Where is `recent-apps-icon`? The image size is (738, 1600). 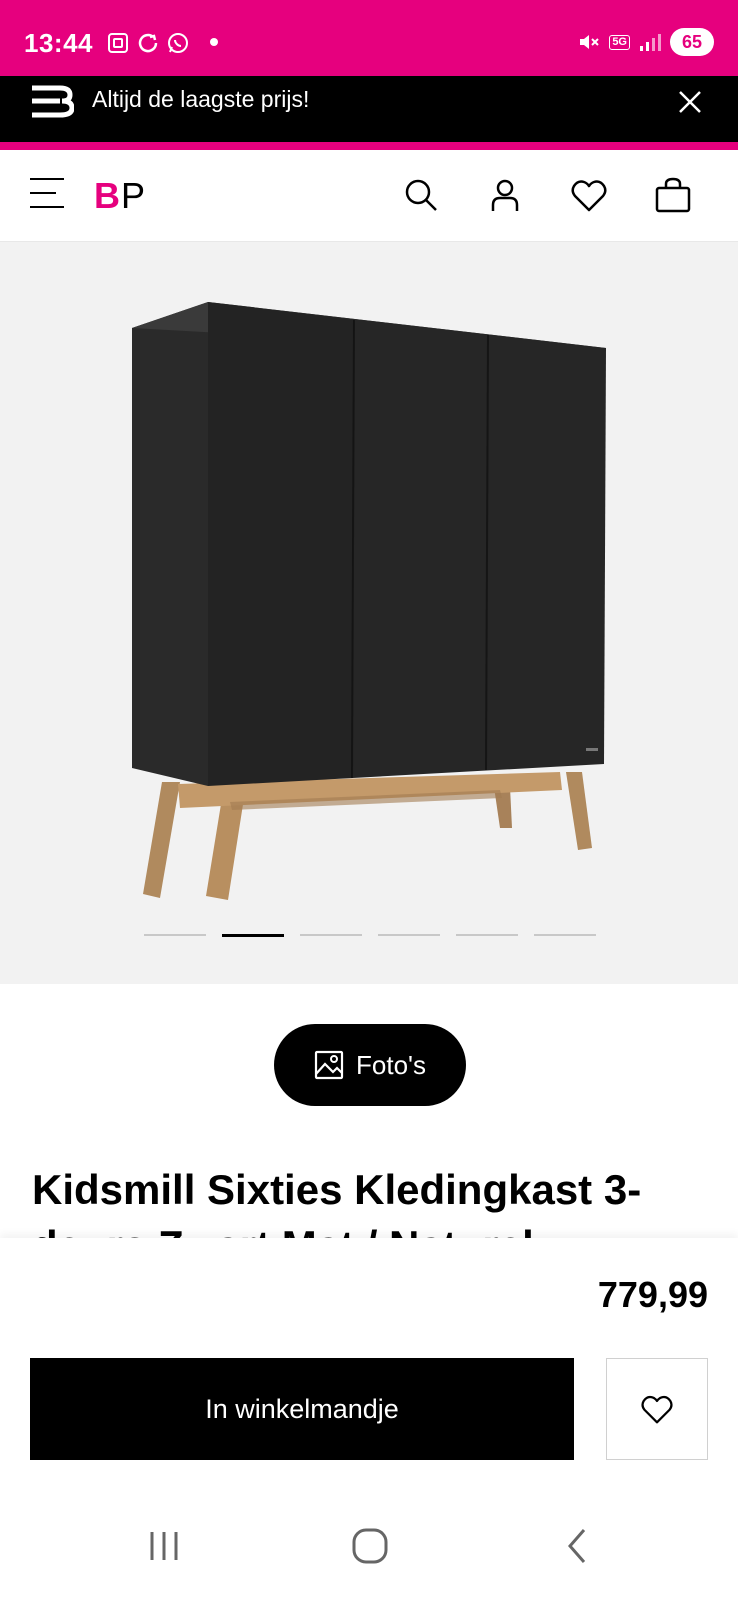
recent-apps-icon is located at coordinates (164, 1546).